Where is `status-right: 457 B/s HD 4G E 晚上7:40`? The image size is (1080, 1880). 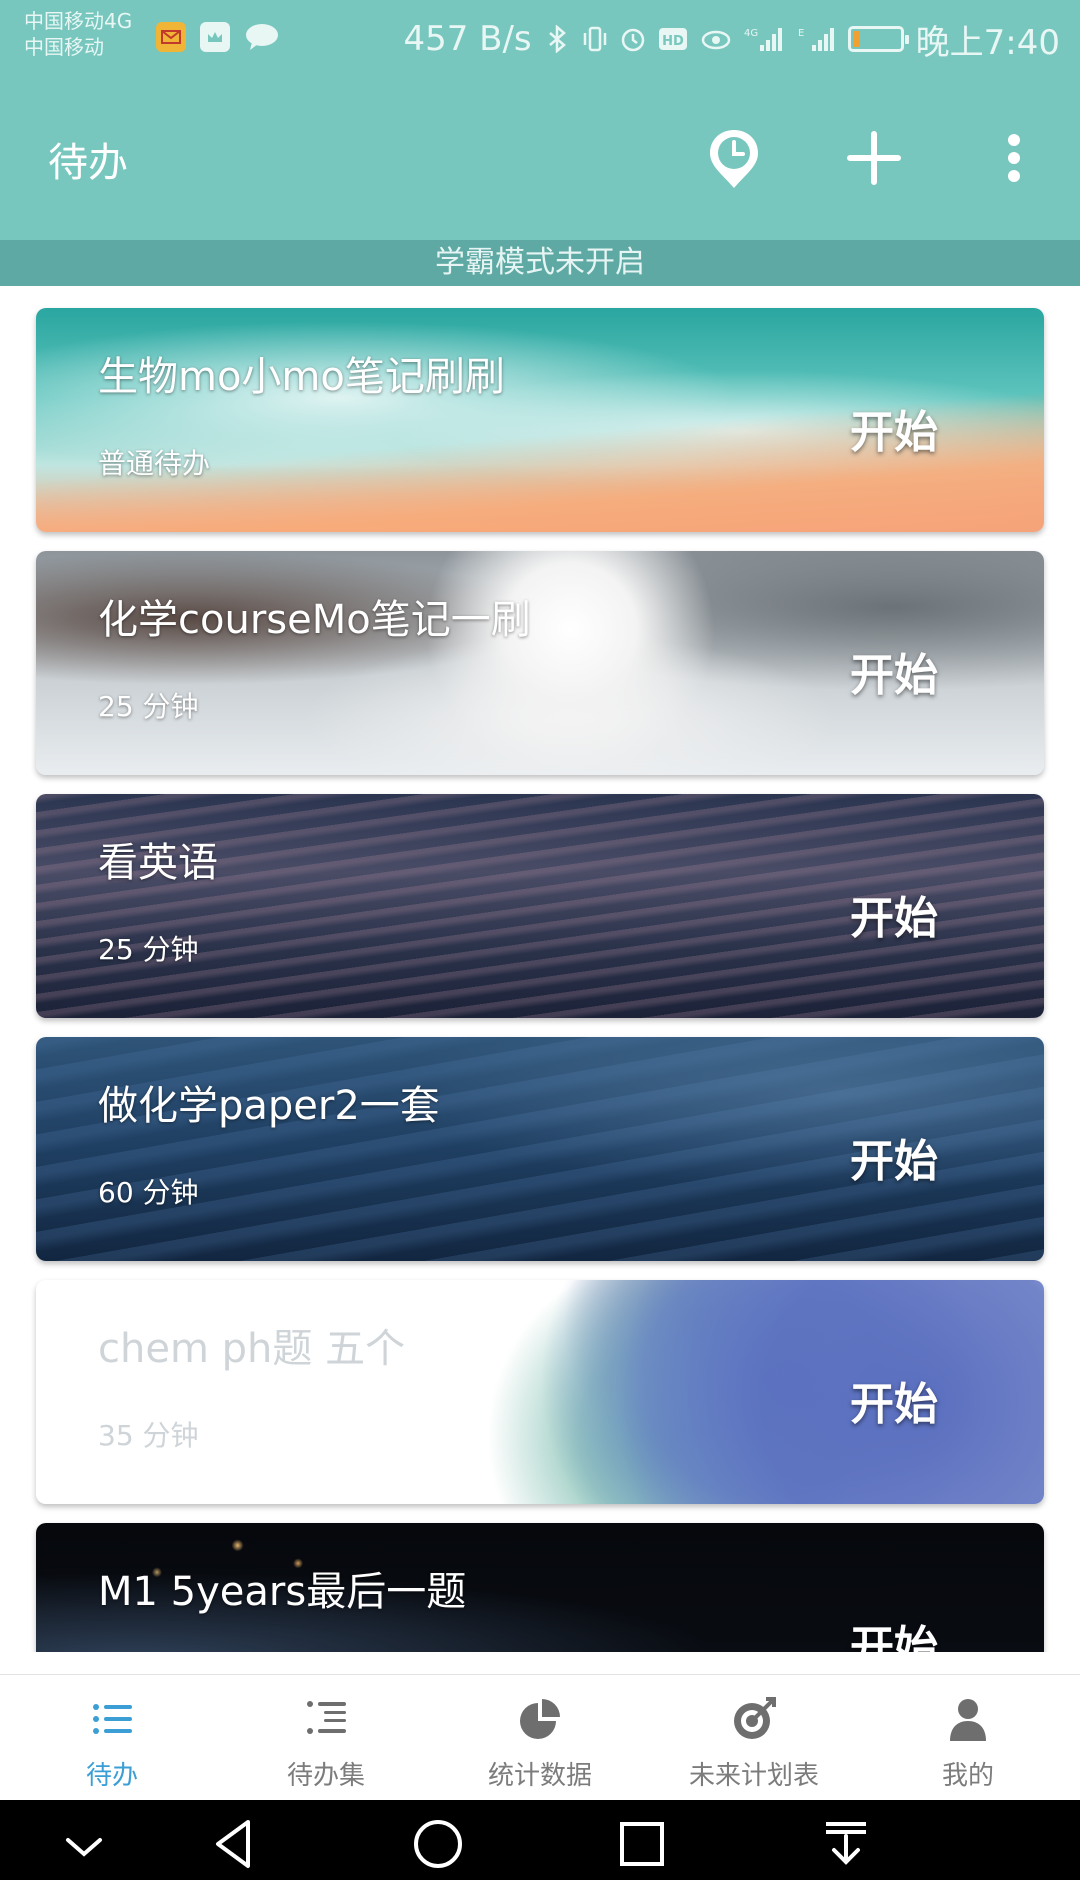 status-right: 457 B/s HD 4G E 晚上7:40 is located at coordinates (731, 39).